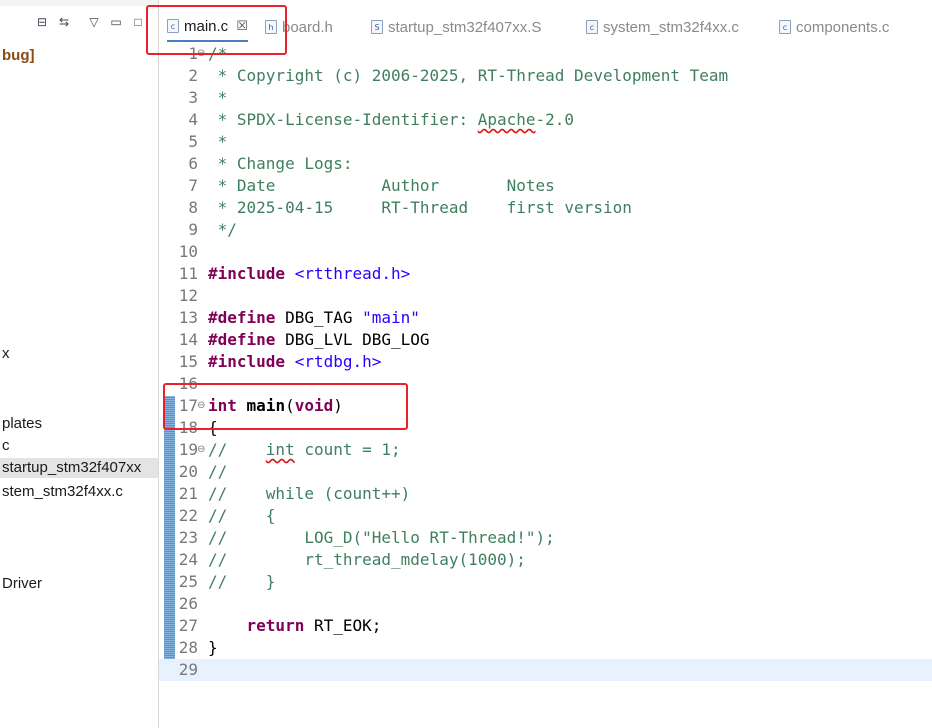  Describe the element at coordinates (314, 318) in the screenshot. I see `code-text: #define DBG_TAG "main"` at that location.